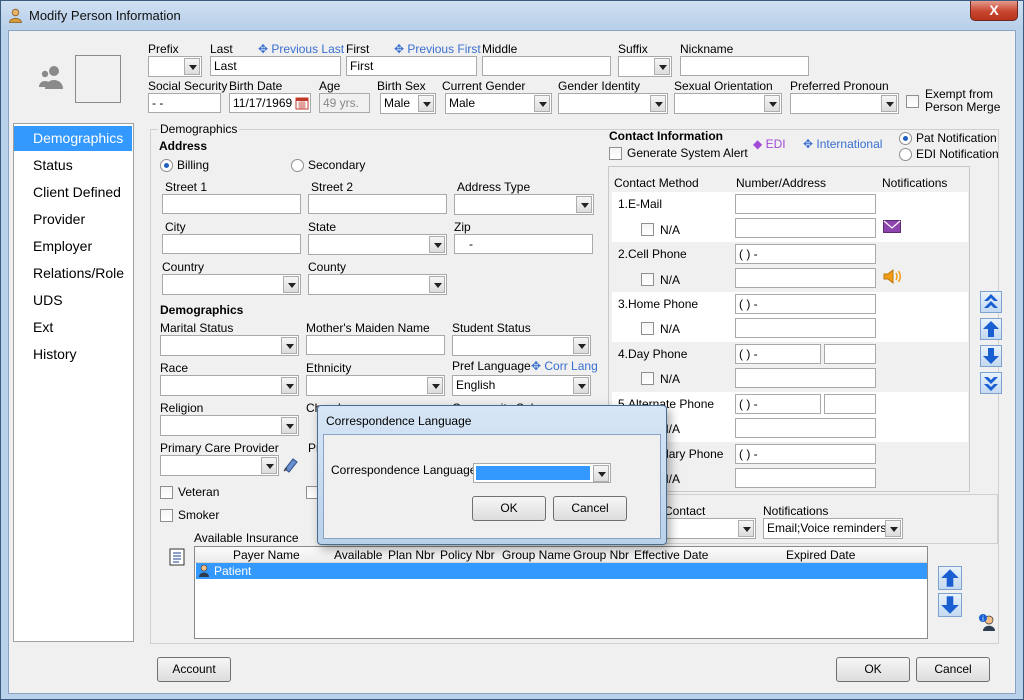 This screenshot has width=1024, height=700. I want to click on preferred-pronoun-select, so click(844, 103).